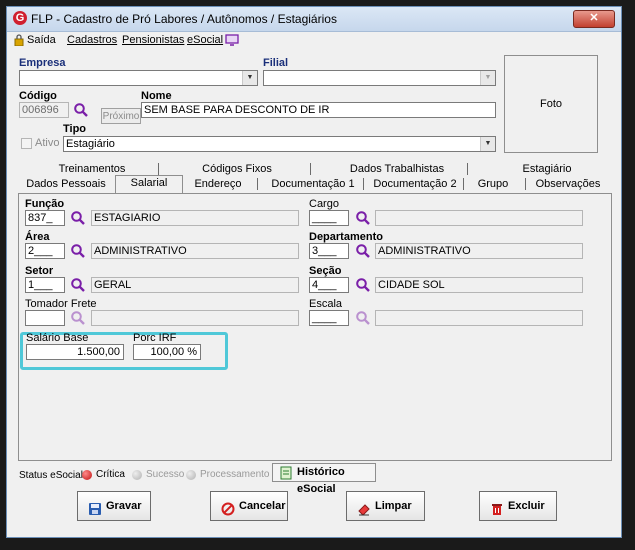 The height and width of the screenshot is (550, 635). I want to click on menu-pensionistas: Pensionistas, so click(153, 40).